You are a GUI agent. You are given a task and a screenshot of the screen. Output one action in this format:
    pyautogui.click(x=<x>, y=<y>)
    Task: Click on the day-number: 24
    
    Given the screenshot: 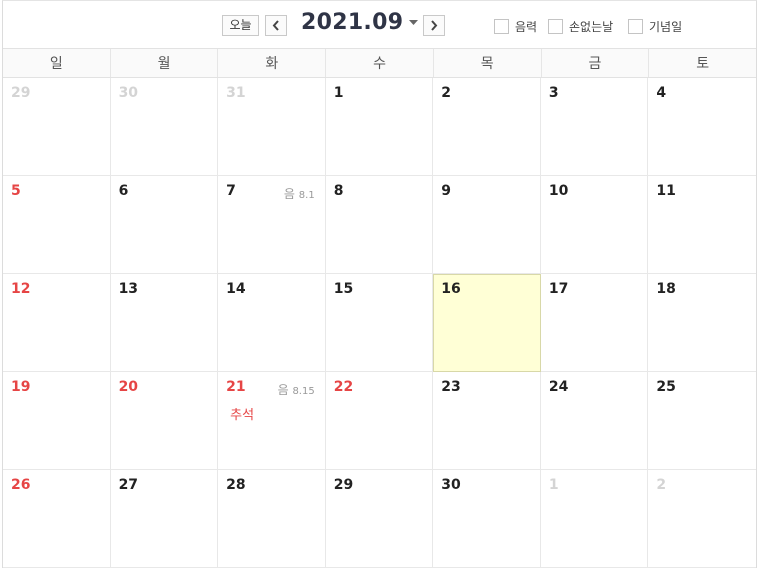 What is the action you would take?
    pyautogui.click(x=558, y=387)
    